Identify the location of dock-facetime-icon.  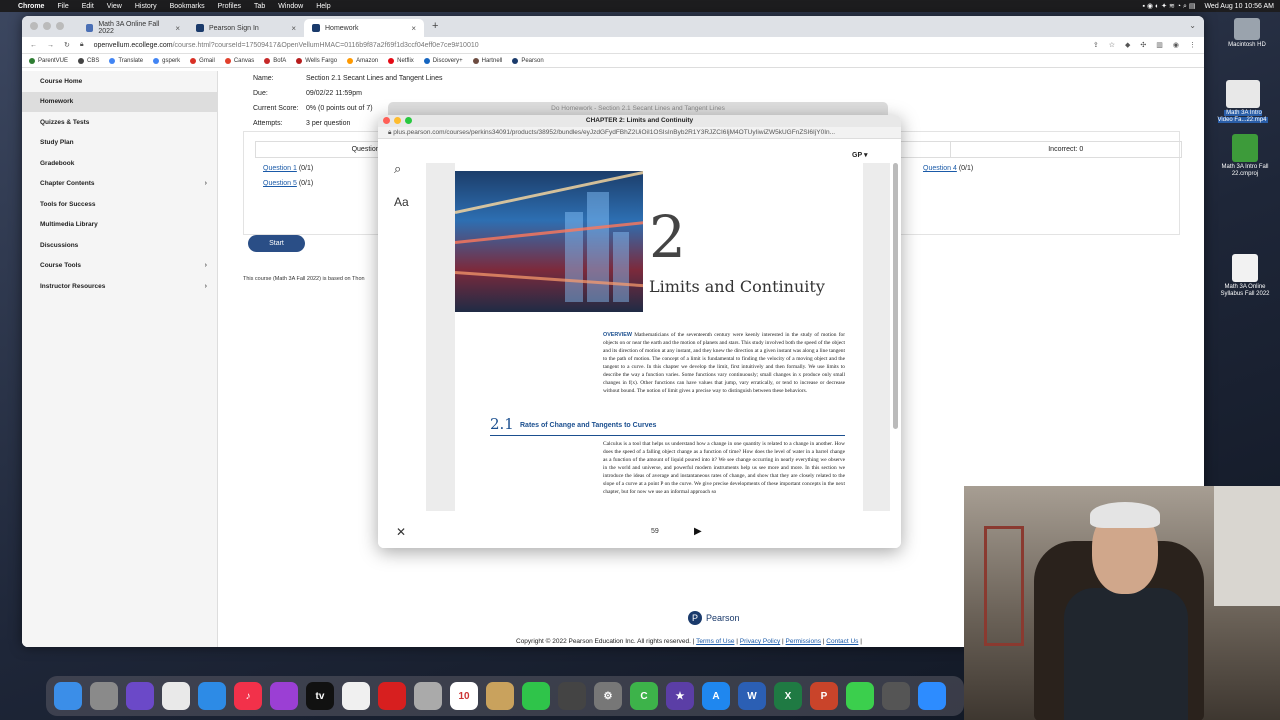
(536, 696).